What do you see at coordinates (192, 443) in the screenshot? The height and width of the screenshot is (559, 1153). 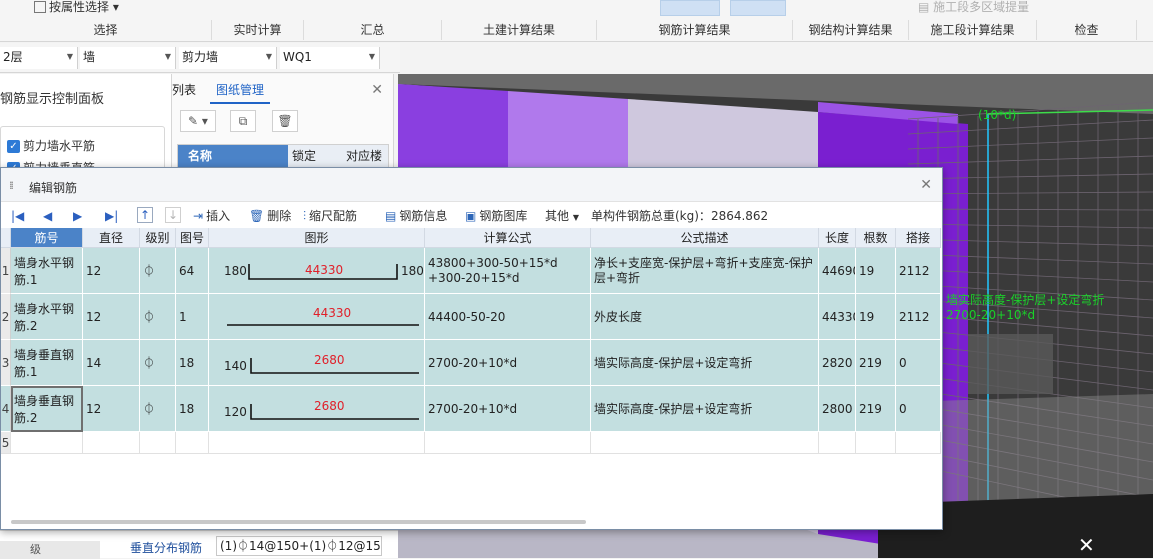 I see `figure-no-cell` at bounding box center [192, 443].